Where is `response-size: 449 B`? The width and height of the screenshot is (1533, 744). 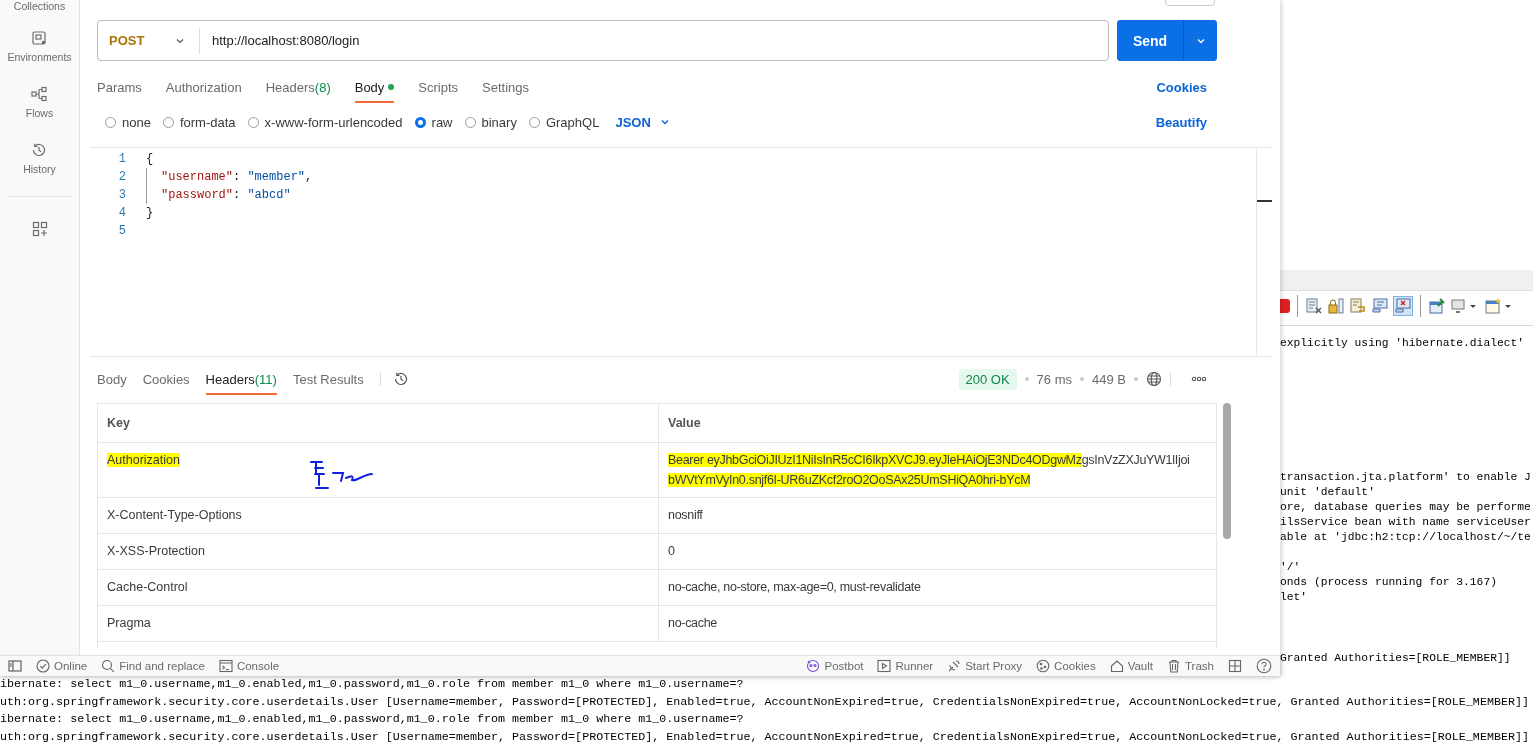 response-size: 449 B is located at coordinates (1109, 379).